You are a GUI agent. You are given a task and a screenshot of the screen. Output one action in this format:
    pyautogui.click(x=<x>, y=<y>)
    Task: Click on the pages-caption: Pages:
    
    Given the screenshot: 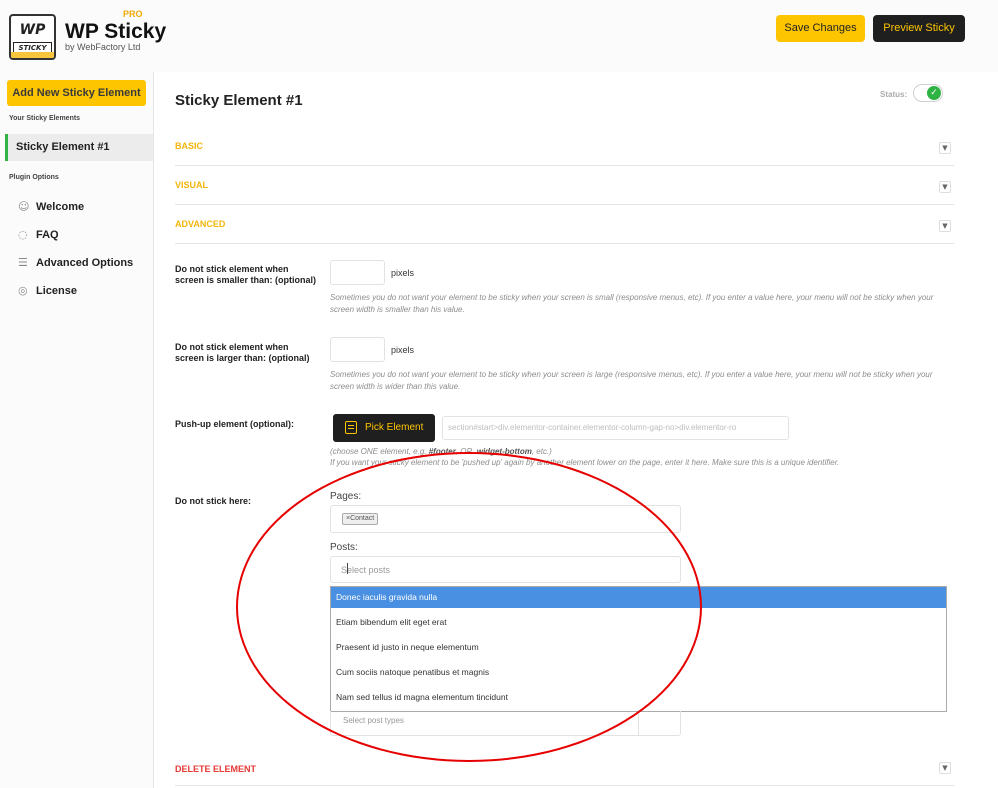 What is the action you would take?
    pyautogui.click(x=346, y=496)
    